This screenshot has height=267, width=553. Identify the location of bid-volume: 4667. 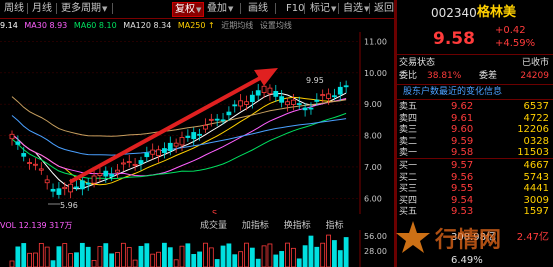
(536, 165).